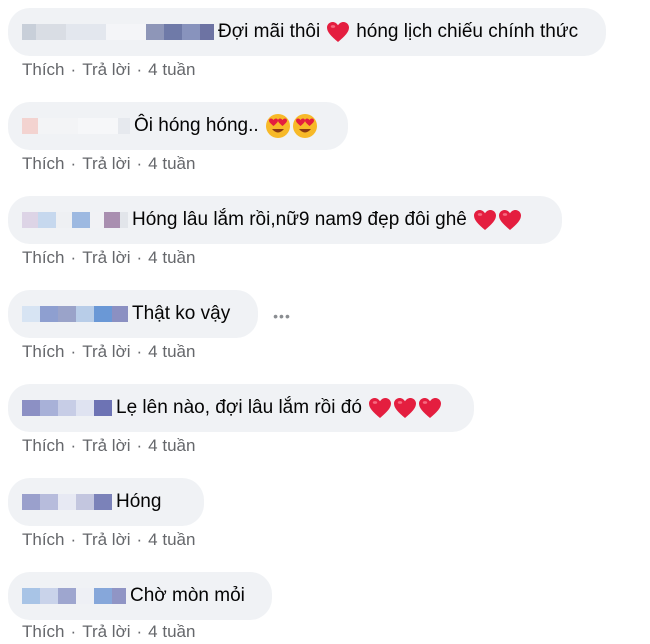 This screenshot has width=650, height=644. I want to click on comment-bubble: Thật ko vậy, so click(133, 314).